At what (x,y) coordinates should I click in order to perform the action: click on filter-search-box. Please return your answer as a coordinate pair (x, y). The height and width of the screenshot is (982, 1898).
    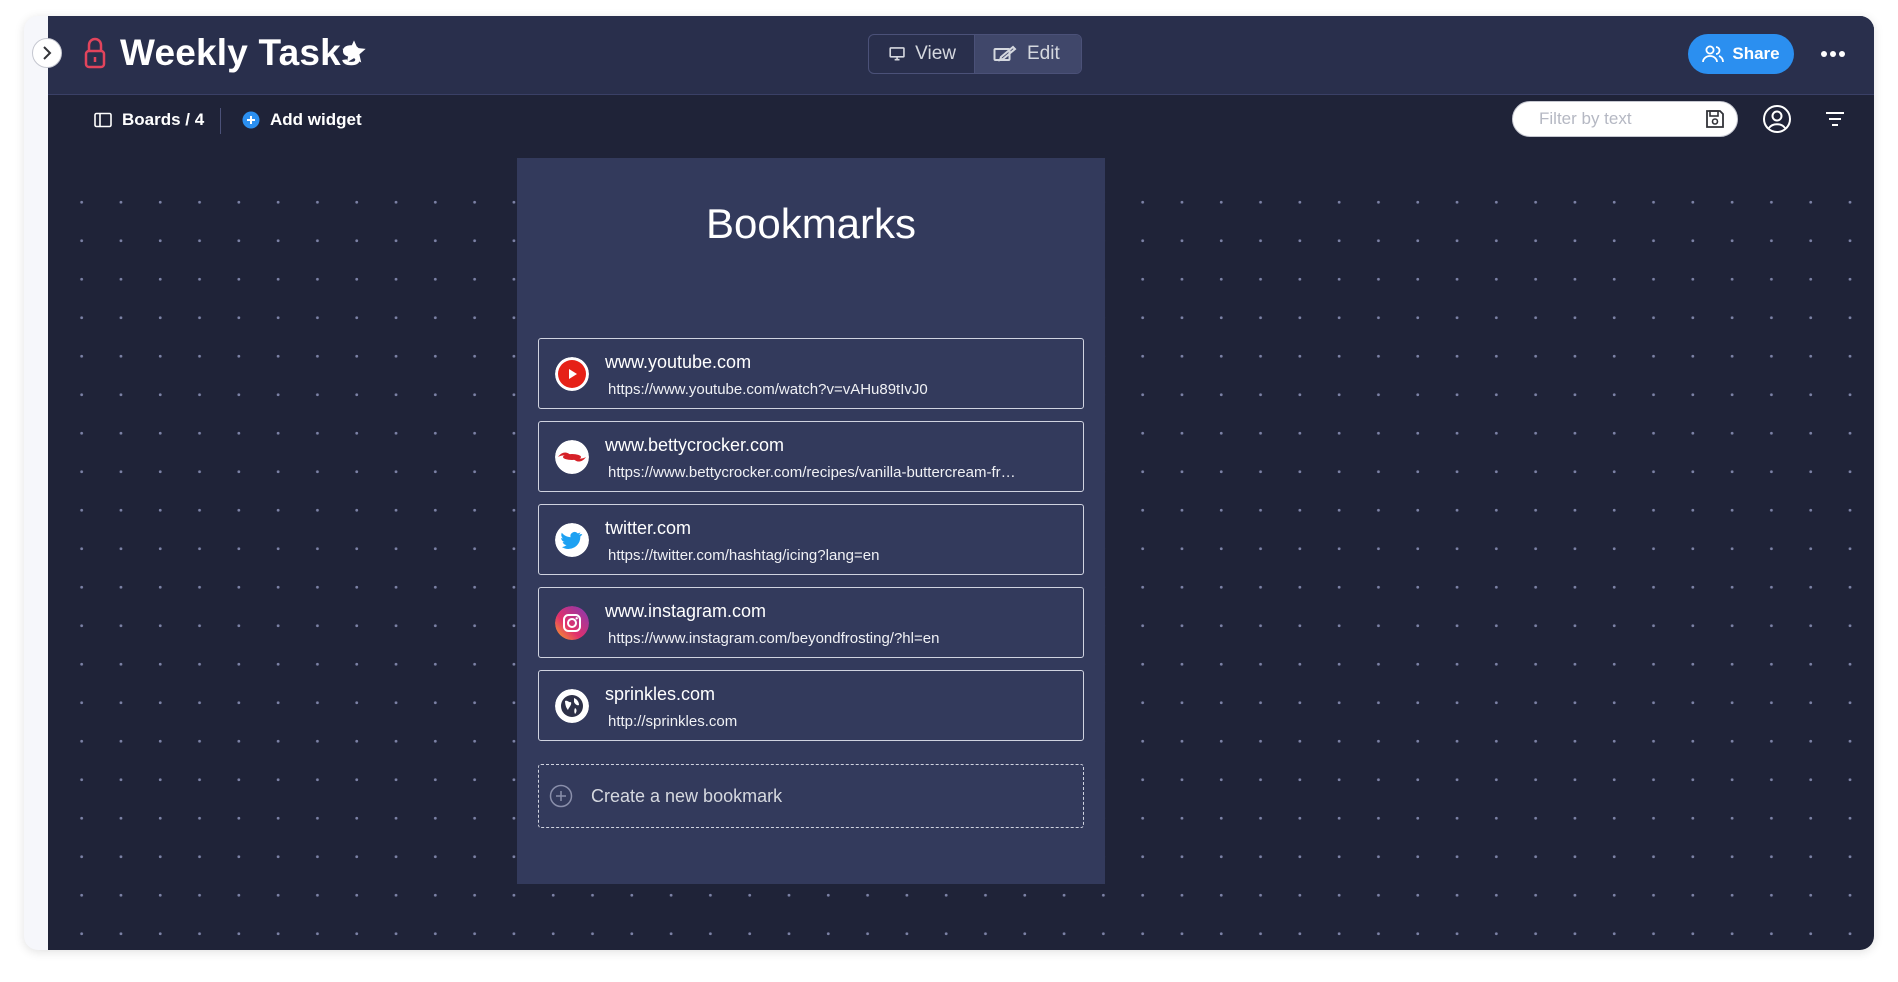
    Looking at the image, I should click on (1625, 119).